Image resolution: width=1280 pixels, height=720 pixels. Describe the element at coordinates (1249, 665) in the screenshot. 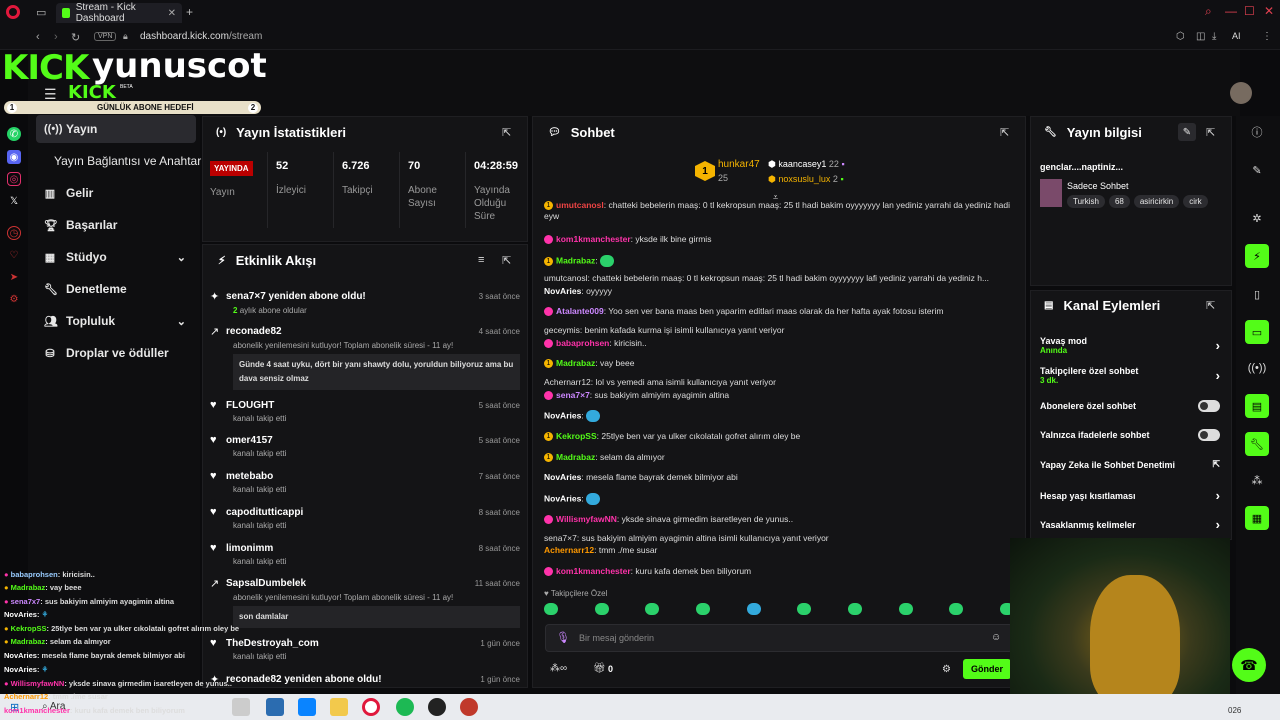

I see `help-icon: ☎` at that location.